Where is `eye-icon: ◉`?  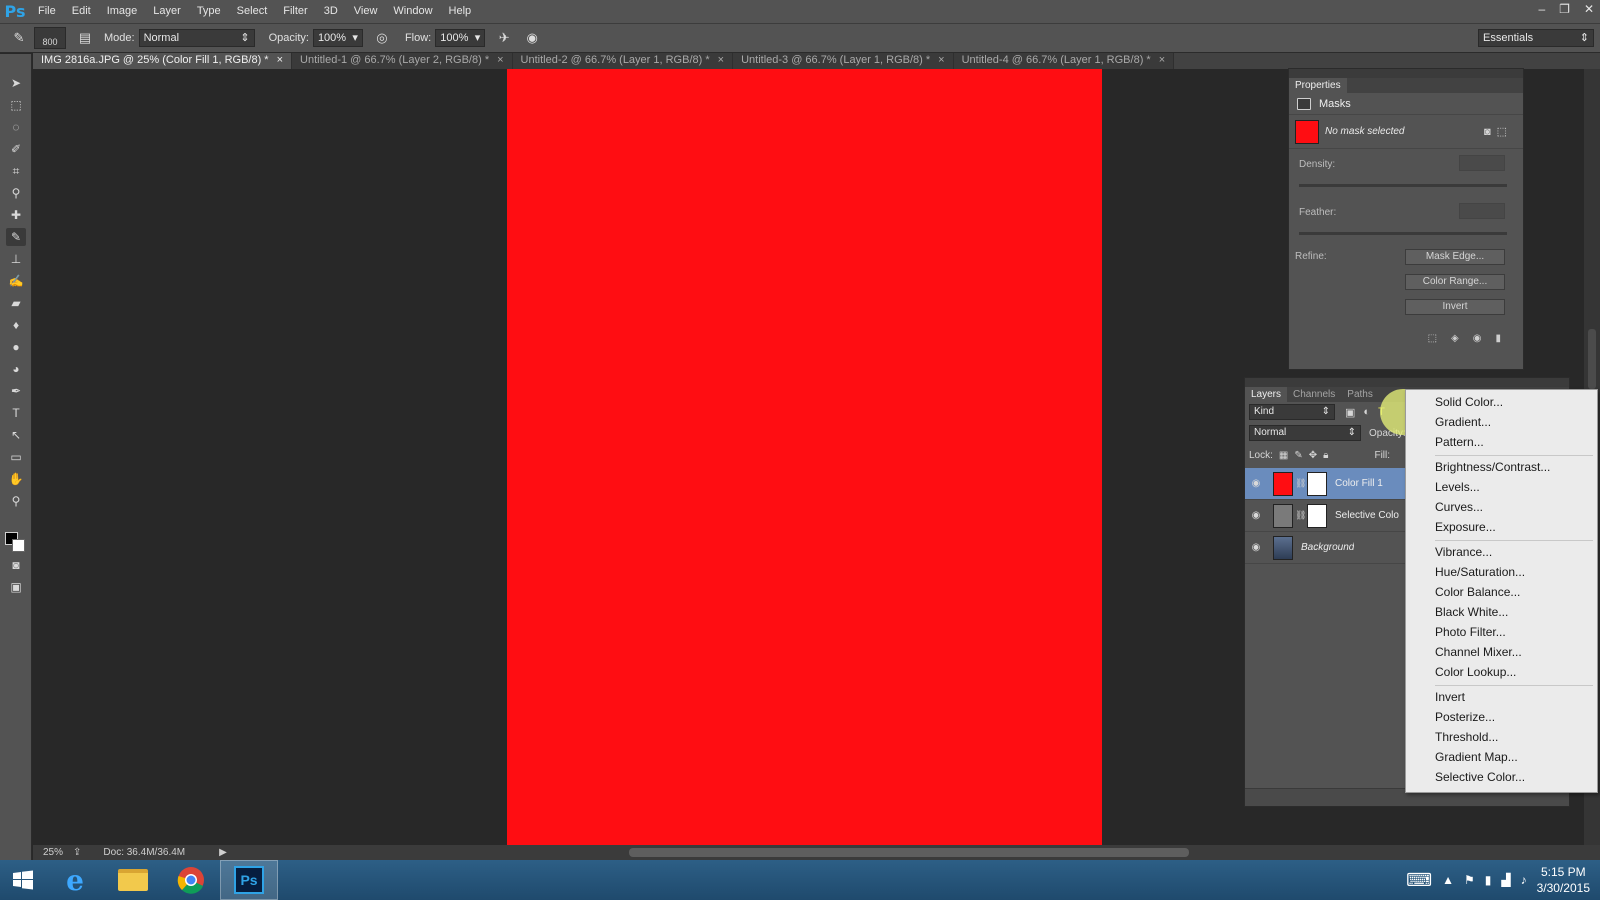
eye-icon: ◉ is located at coordinates (1256, 515).